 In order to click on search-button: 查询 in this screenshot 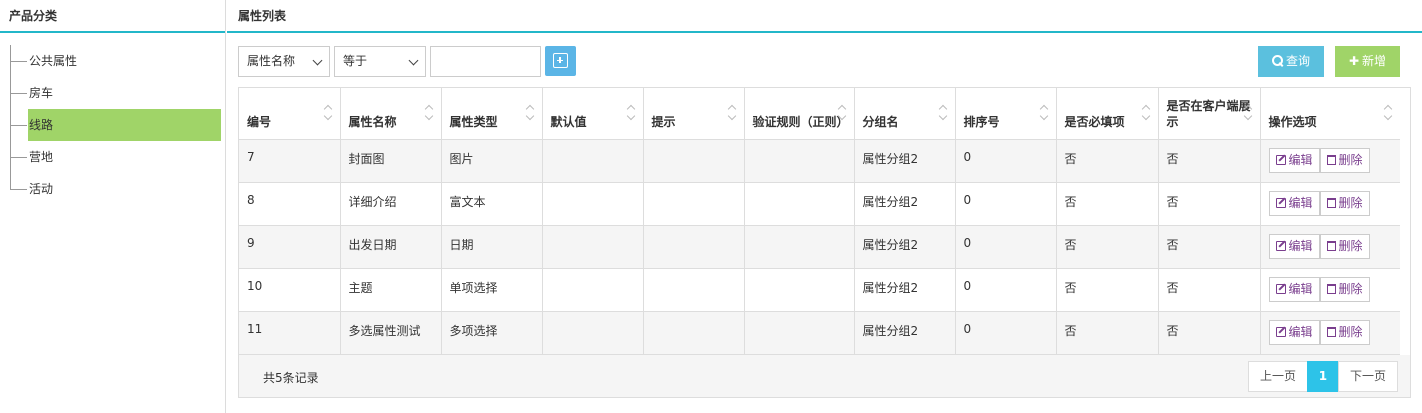, I will do `click(1291, 61)`.